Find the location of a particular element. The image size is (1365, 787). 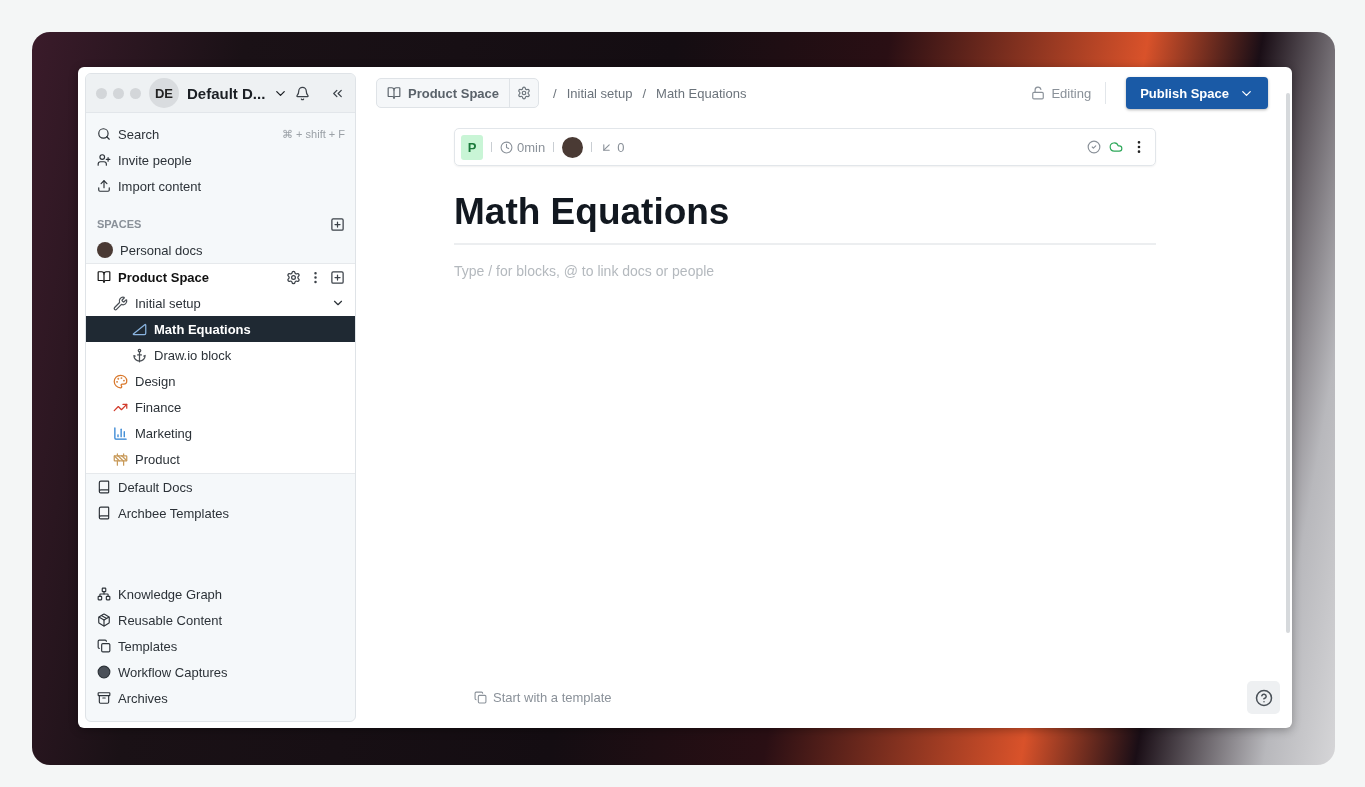

sidebar-action: Search ⌘ + shift + F is located at coordinates (220, 134).